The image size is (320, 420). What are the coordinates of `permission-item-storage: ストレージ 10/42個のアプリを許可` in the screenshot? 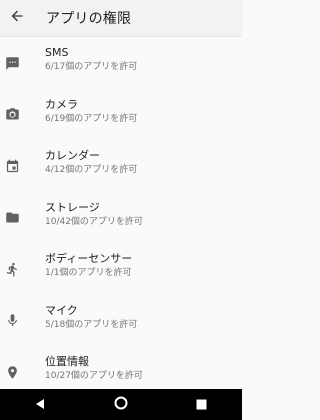 It's located at (121, 218).